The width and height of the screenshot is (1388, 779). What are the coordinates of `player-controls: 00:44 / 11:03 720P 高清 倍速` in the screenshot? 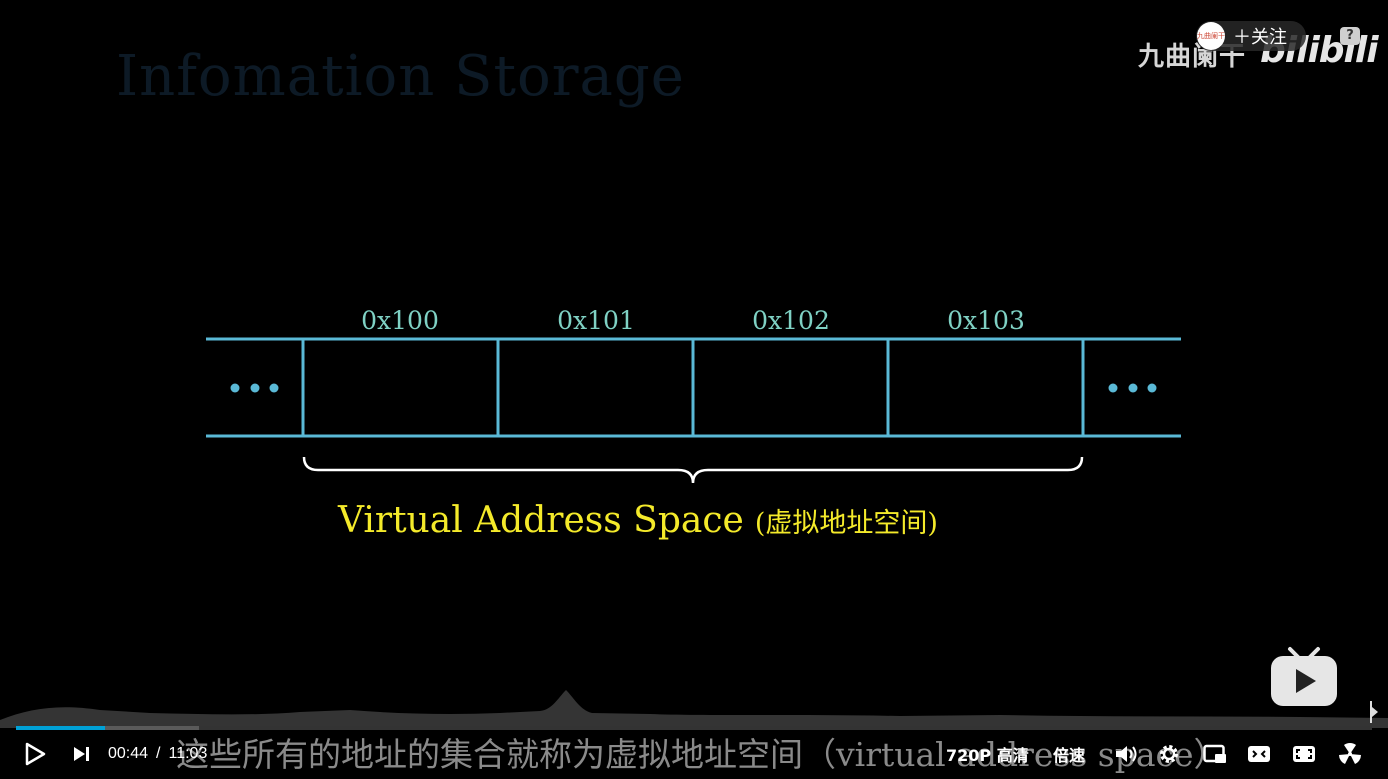 It's located at (694, 756).